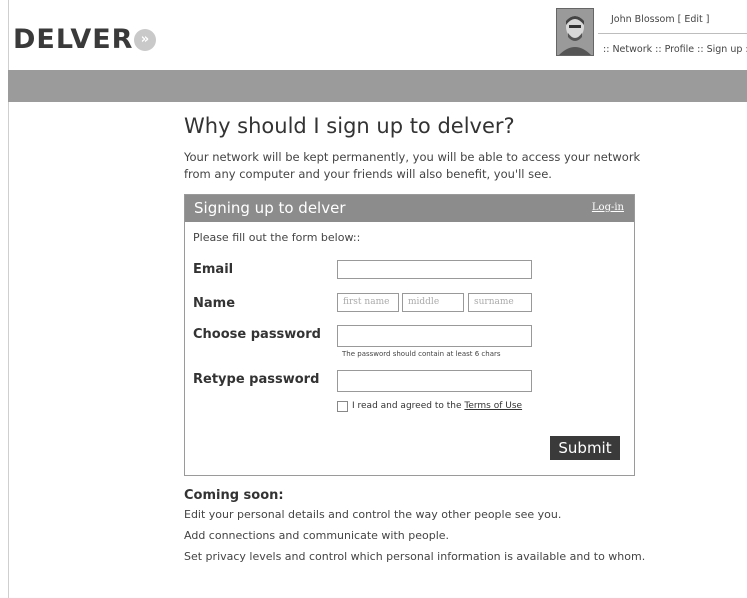 This screenshot has height=598, width=747. I want to click on user-name: John Blossom [ Edit ], so click(660, 19).